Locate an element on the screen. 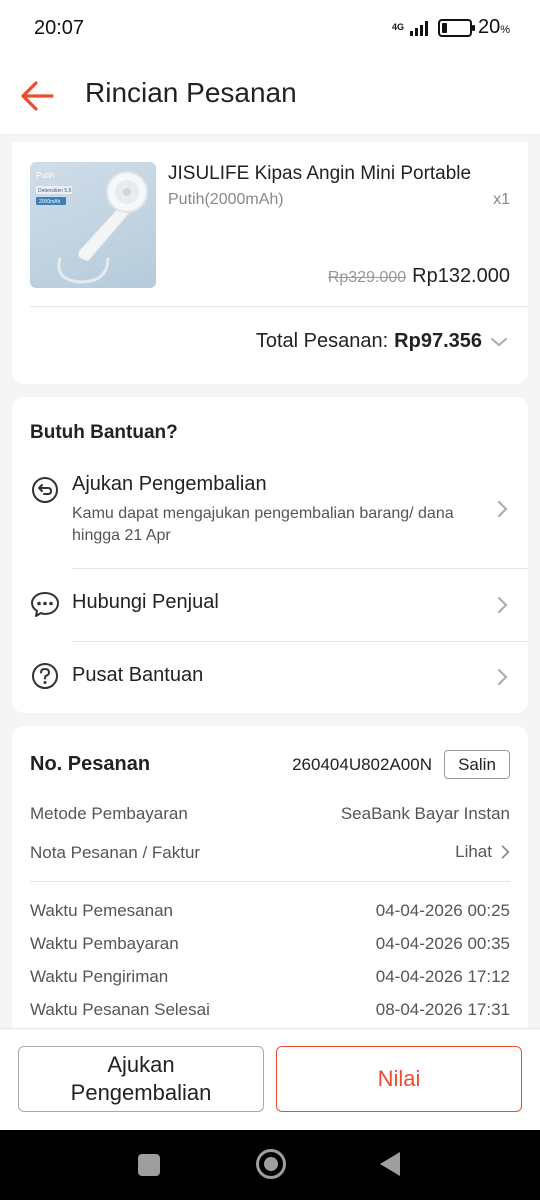  battery-value: 20 is located at coordinates (489, 27).